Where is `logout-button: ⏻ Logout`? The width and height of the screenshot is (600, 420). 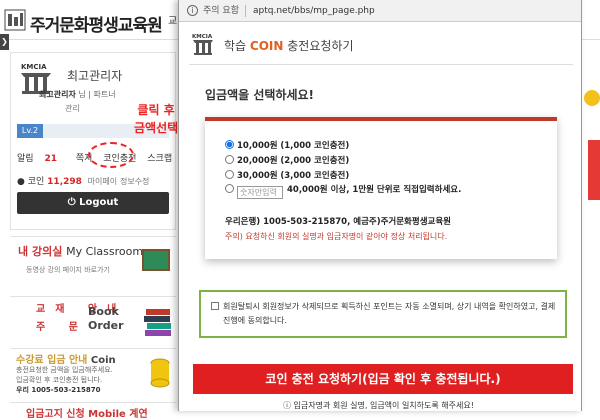
logout-button: ⏻ Logout is located at coordinates (93, 203).